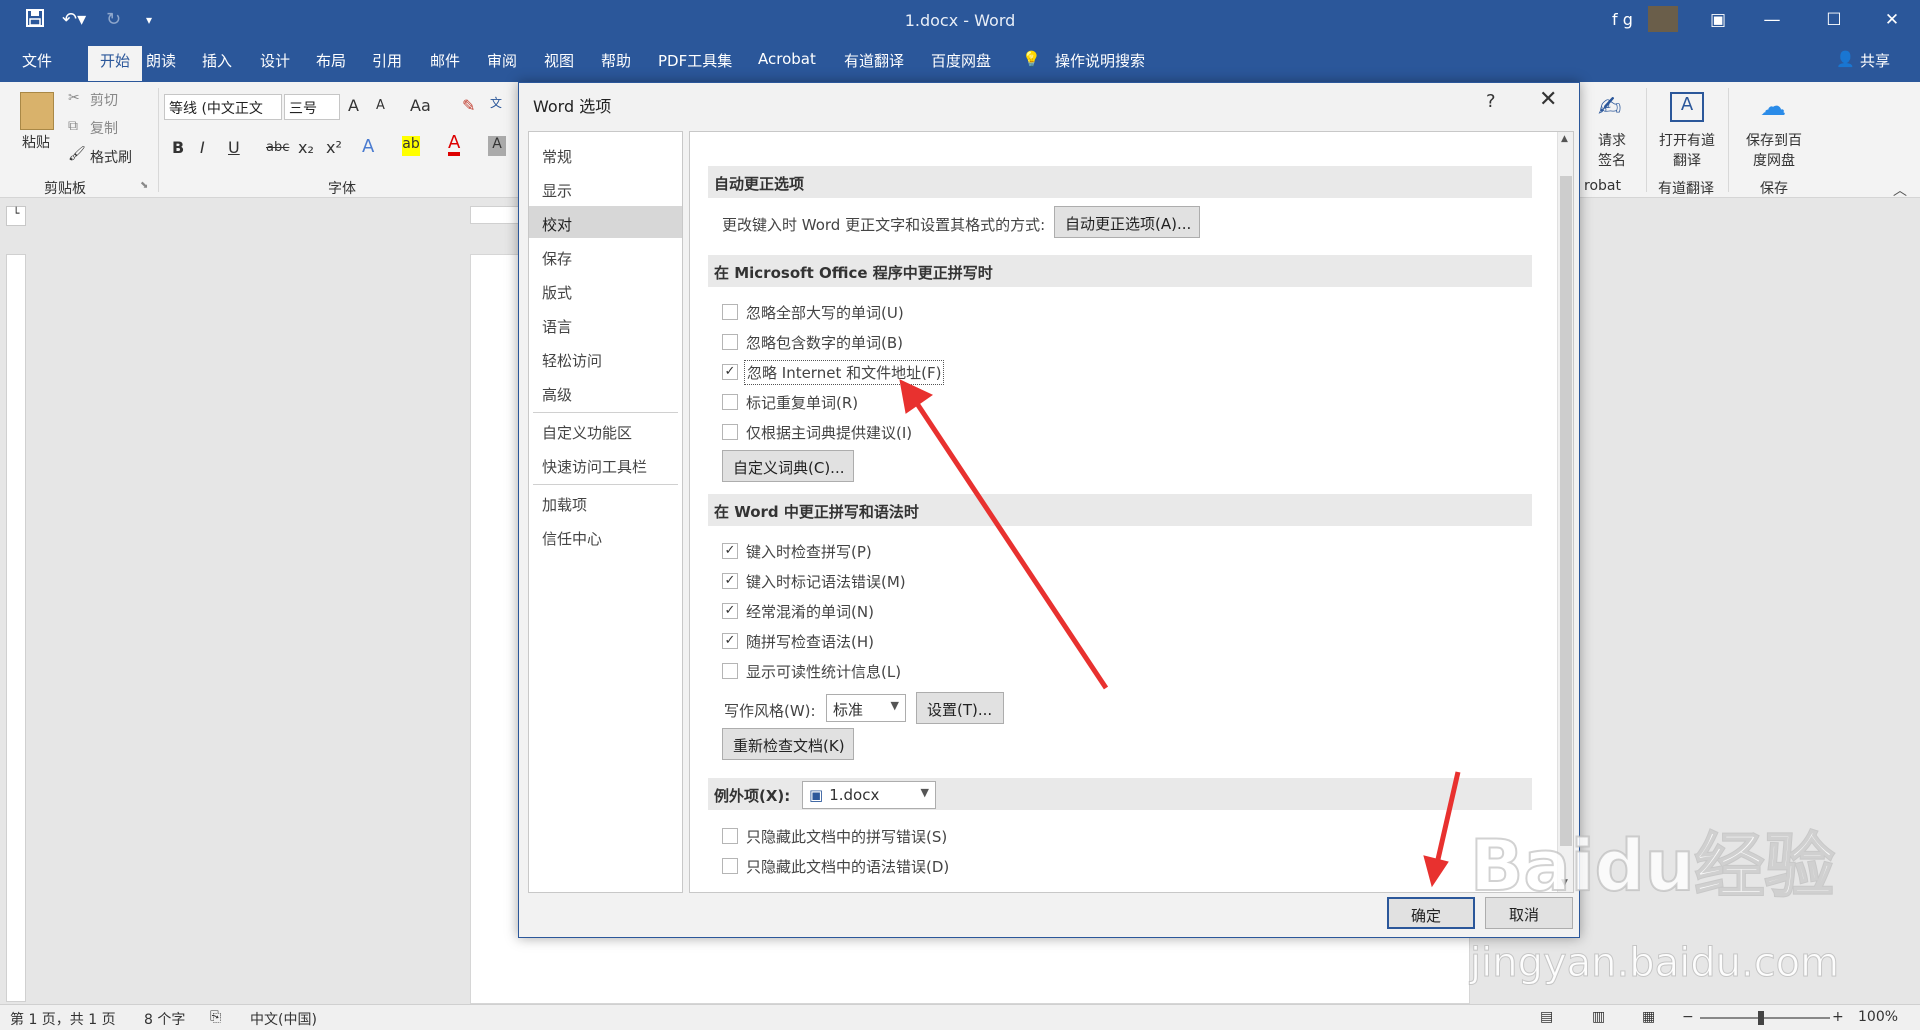  I want to click on cut-icon: ✂, so click(74, 98).